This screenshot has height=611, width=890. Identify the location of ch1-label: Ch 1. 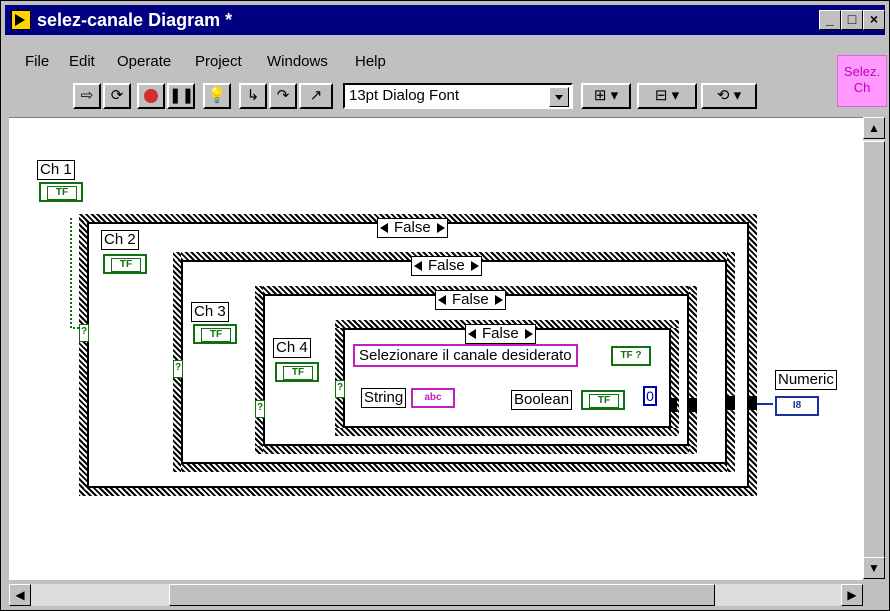
(56, 170).